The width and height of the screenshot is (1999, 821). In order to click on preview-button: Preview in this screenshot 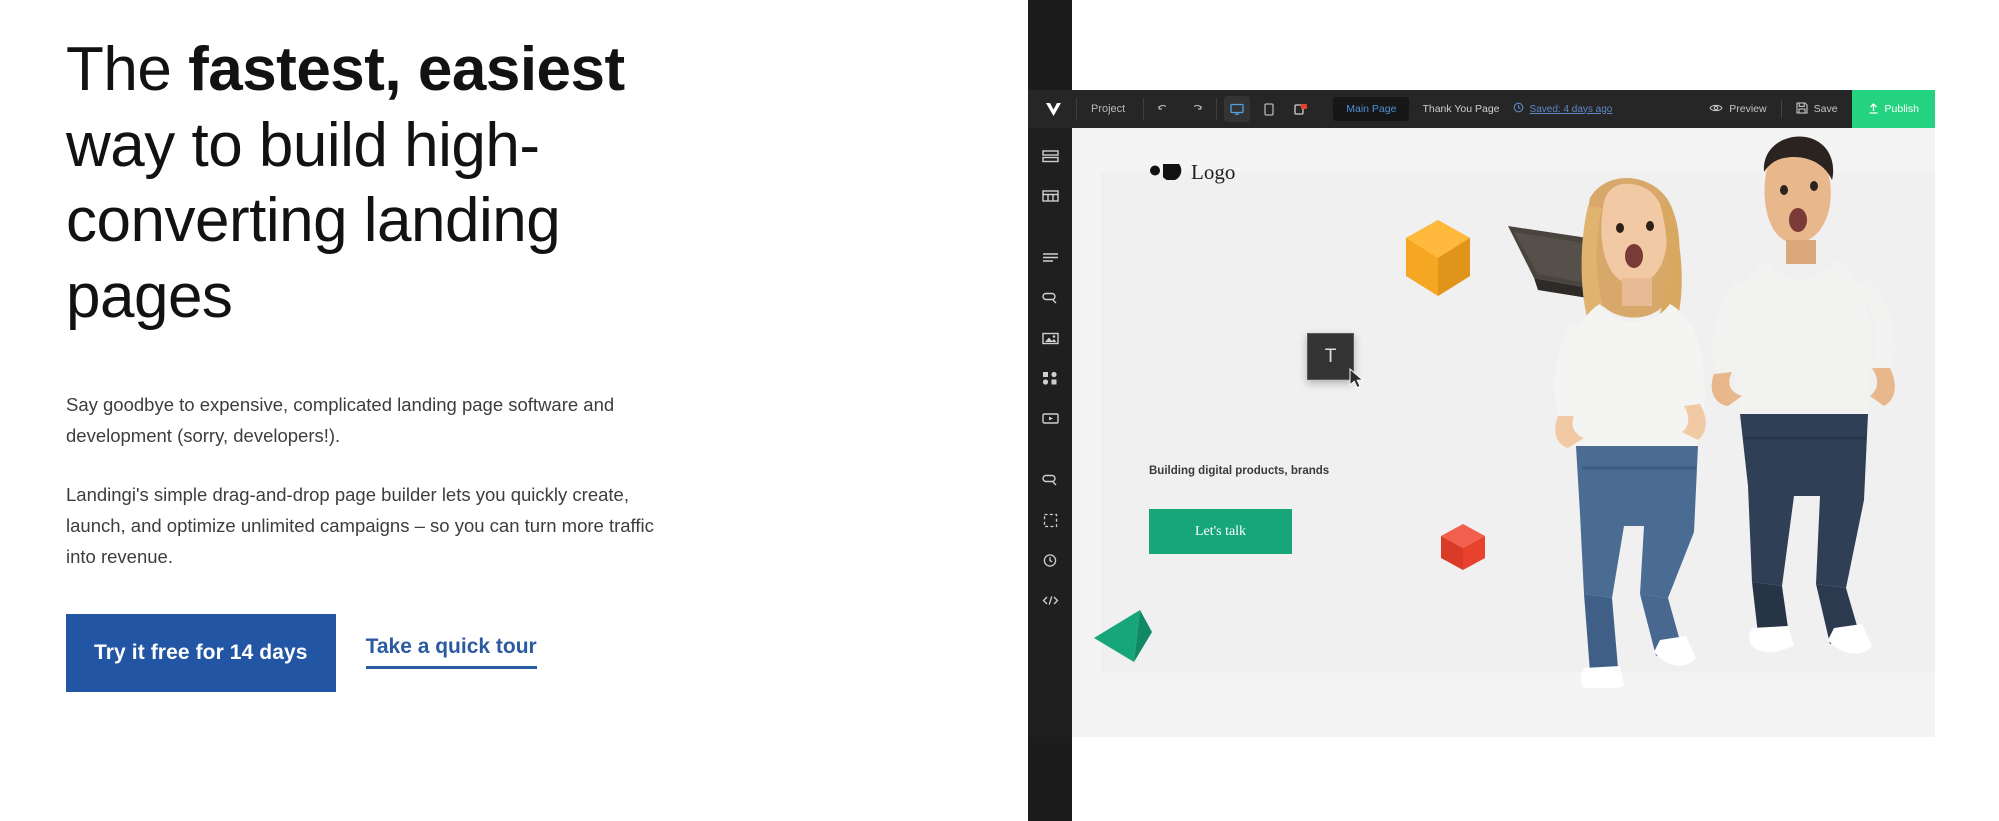, I will do `click(1737, 109)`.